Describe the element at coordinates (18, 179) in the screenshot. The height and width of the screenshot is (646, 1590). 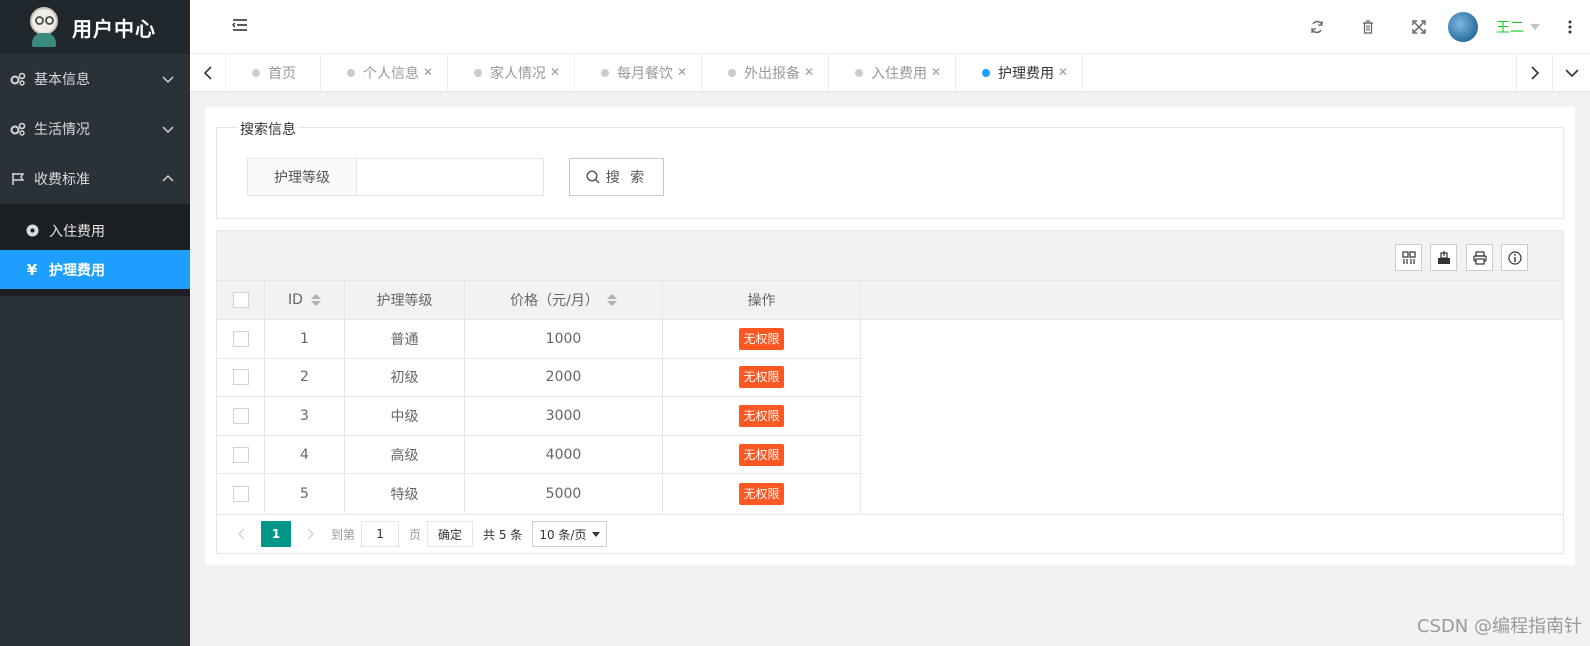
I see `flag-icon` at that location.